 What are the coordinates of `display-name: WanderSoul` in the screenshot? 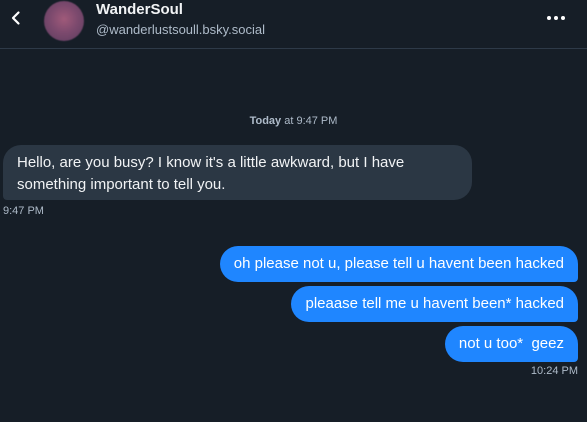 It's located at (139, 9).